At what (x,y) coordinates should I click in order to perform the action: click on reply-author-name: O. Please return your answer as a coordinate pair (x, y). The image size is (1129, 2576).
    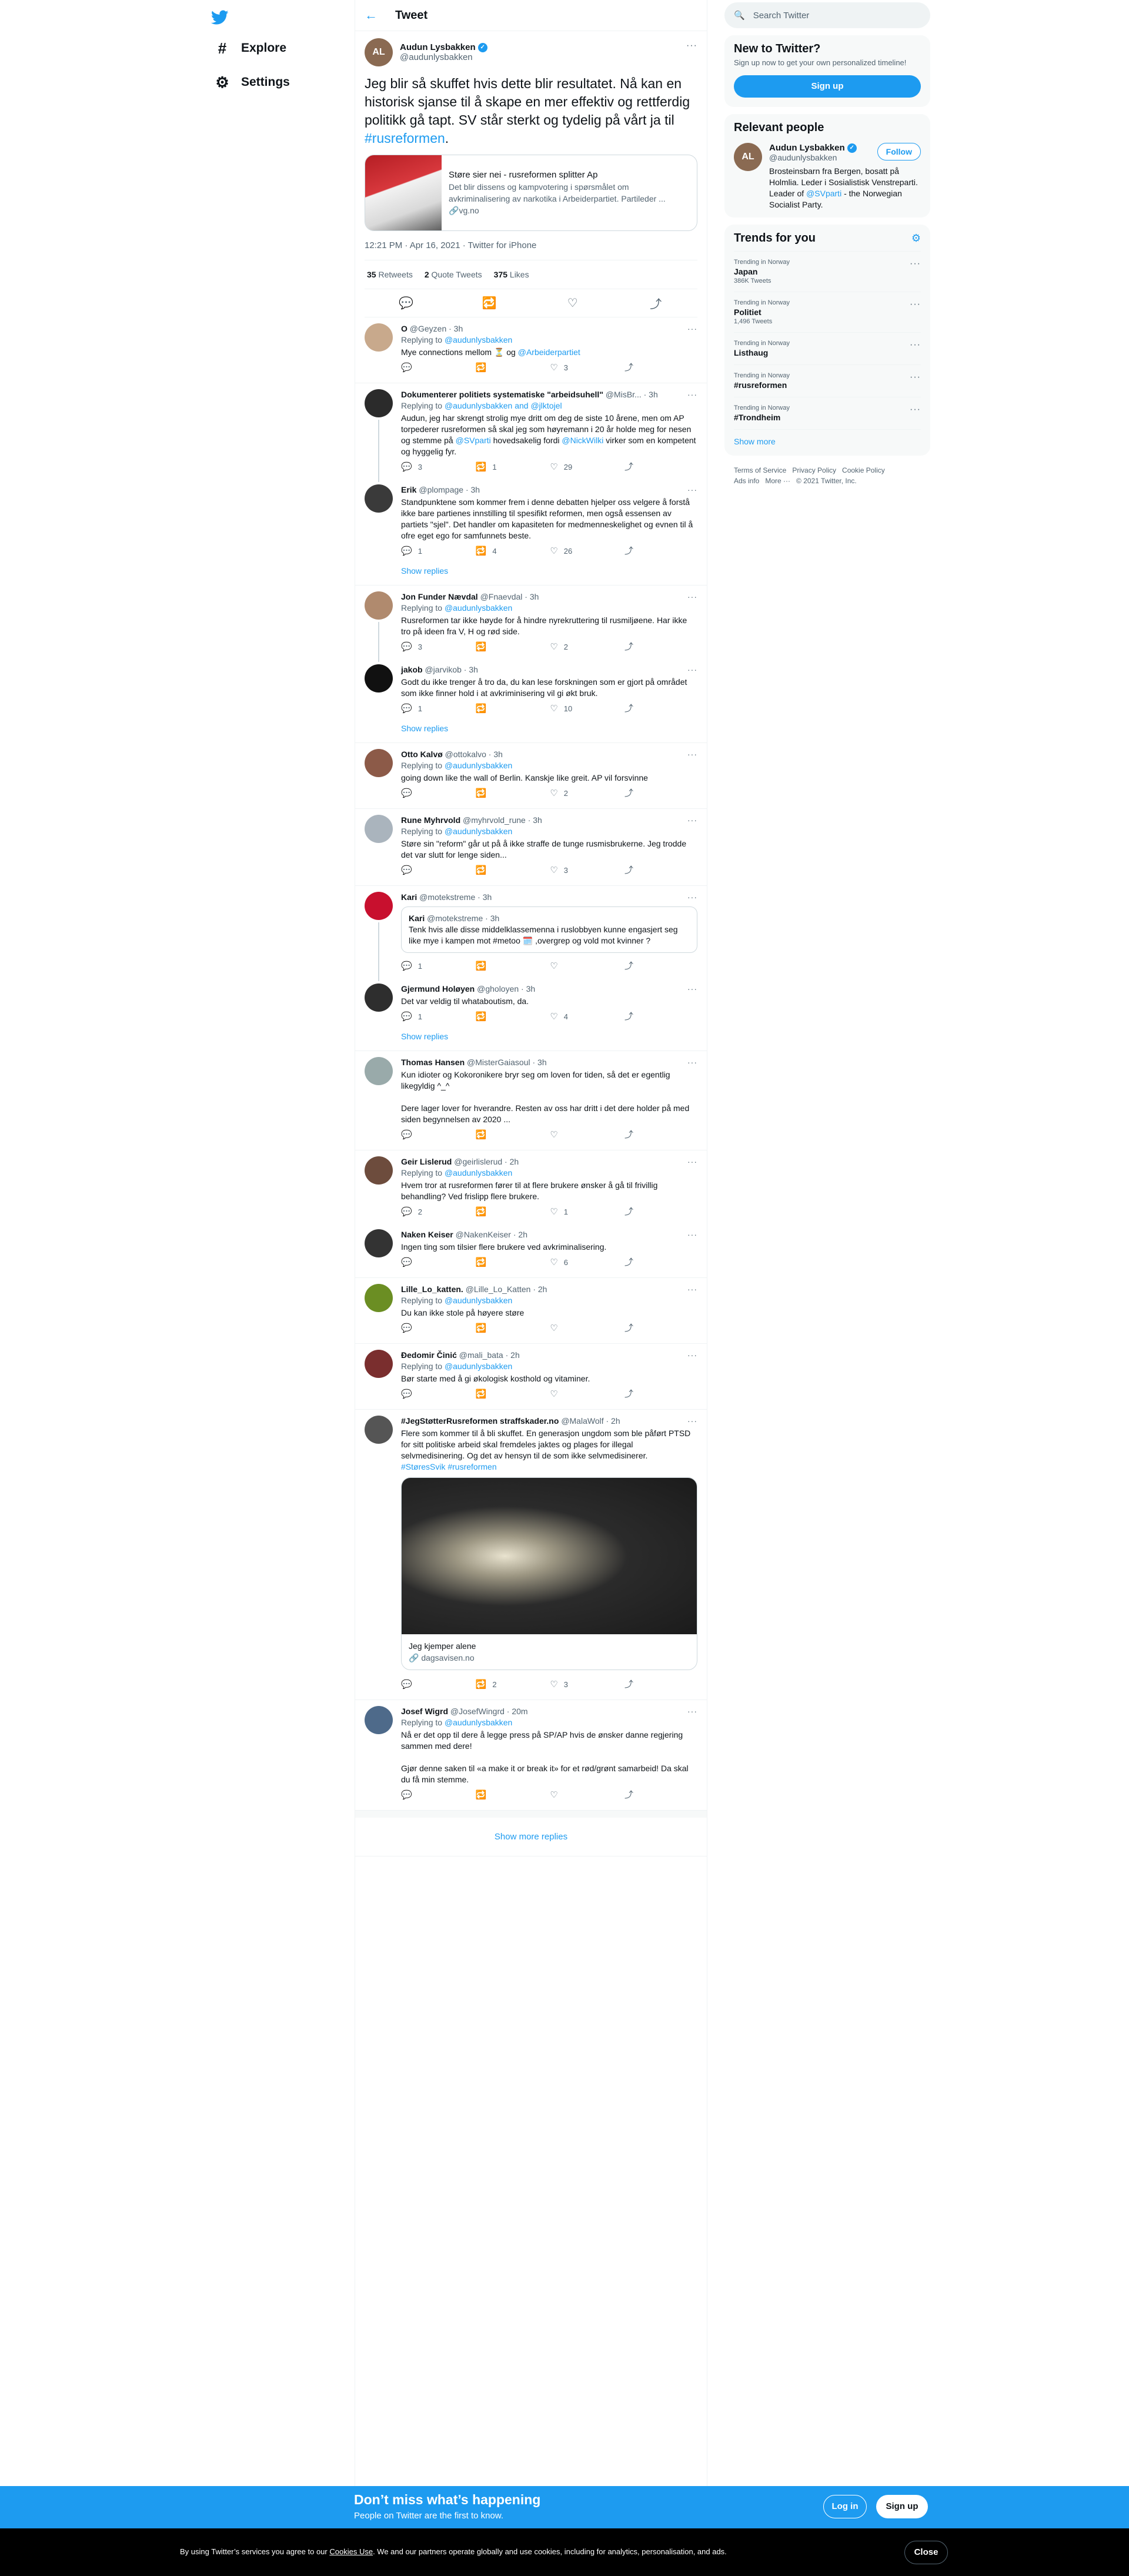
    Looking at the image, I should click on (404, 328).